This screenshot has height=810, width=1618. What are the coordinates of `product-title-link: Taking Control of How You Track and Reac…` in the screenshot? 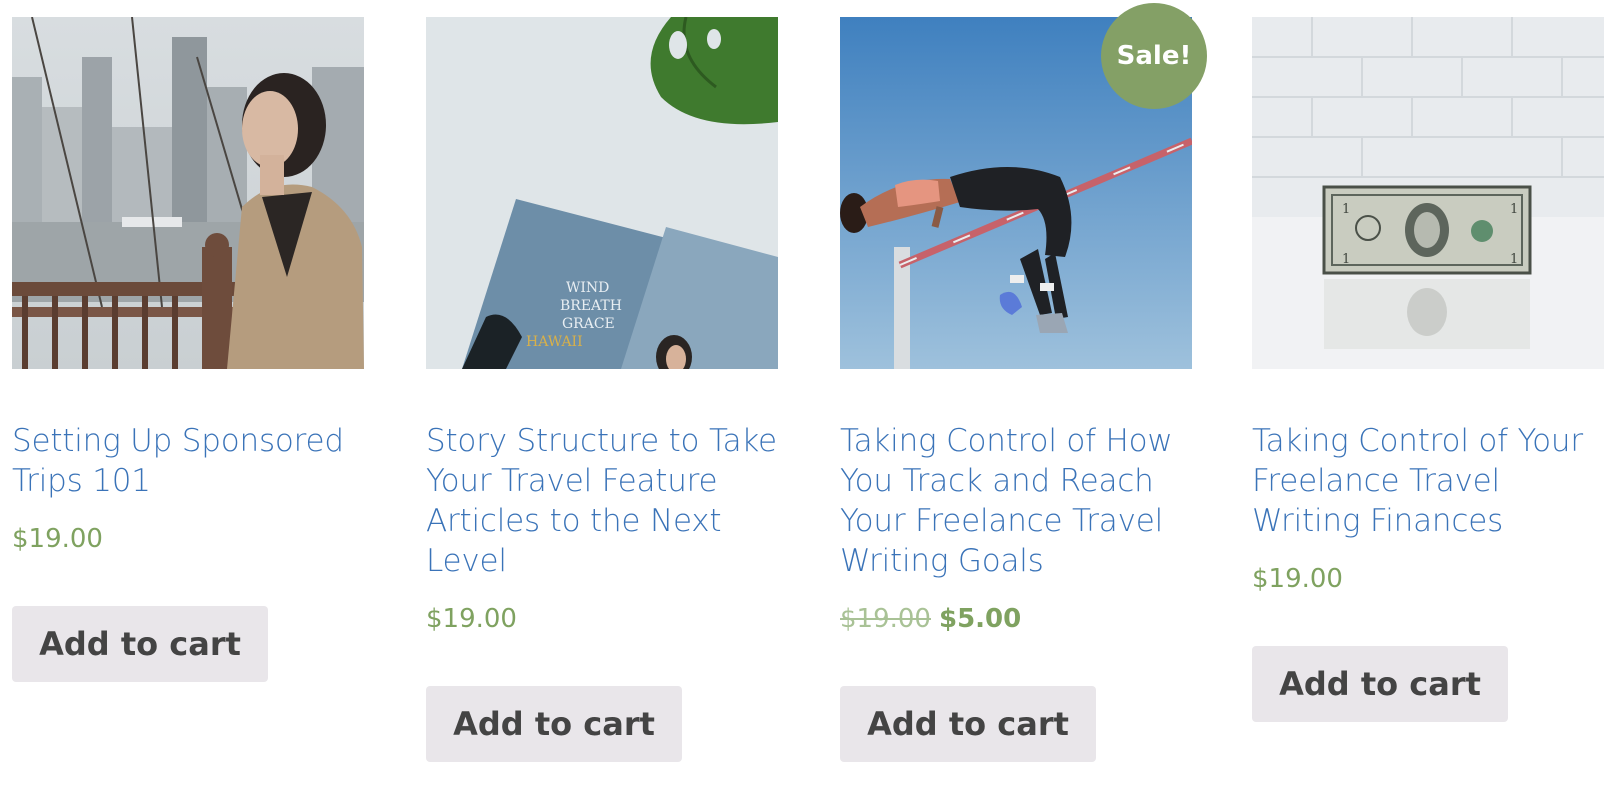 It's located at (1016, 501).